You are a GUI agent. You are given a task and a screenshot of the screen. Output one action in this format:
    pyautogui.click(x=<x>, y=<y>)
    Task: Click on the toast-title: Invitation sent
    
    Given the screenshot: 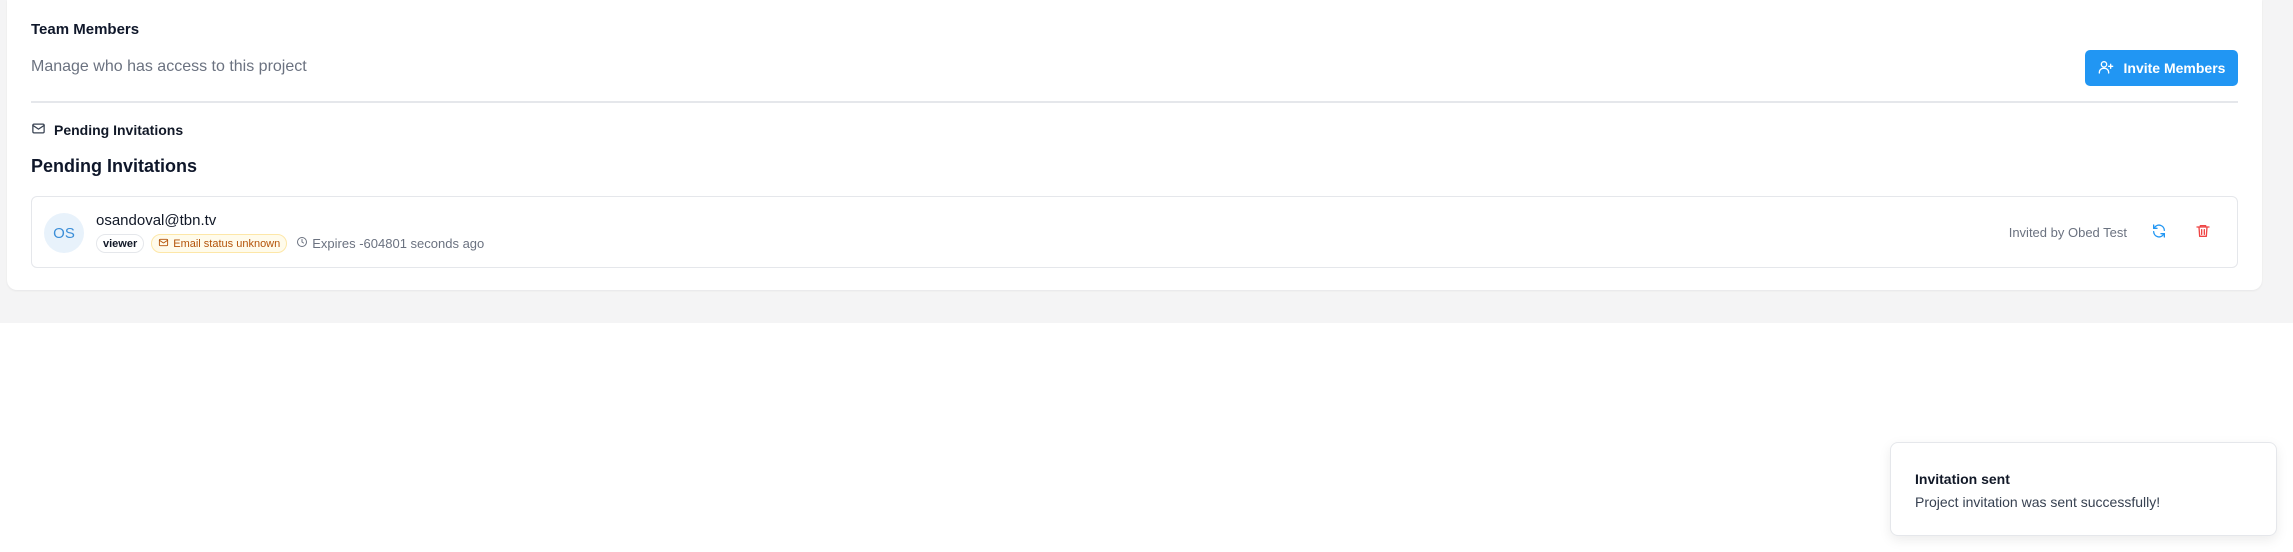 What is the action you would take?
    pyautogui.click(x=1962, y=479)
    